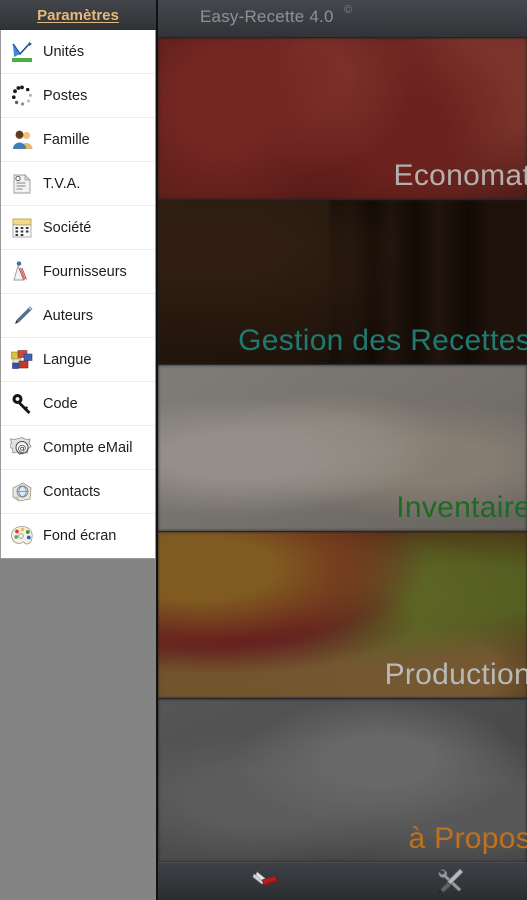 The width and height of the screenshot is (527, 900). I want to click on sidebar-item-label: Famille, so click(66, 139).